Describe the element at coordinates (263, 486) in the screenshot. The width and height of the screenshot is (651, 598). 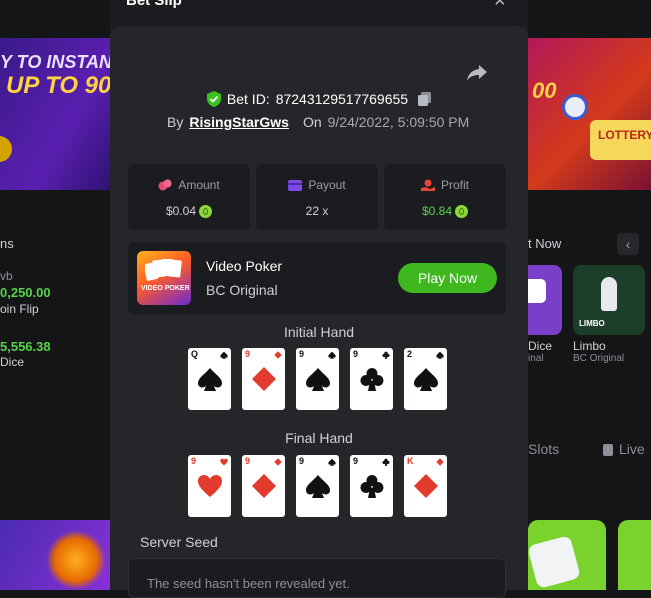
I see `final-hand-card-2: 9` at that location.